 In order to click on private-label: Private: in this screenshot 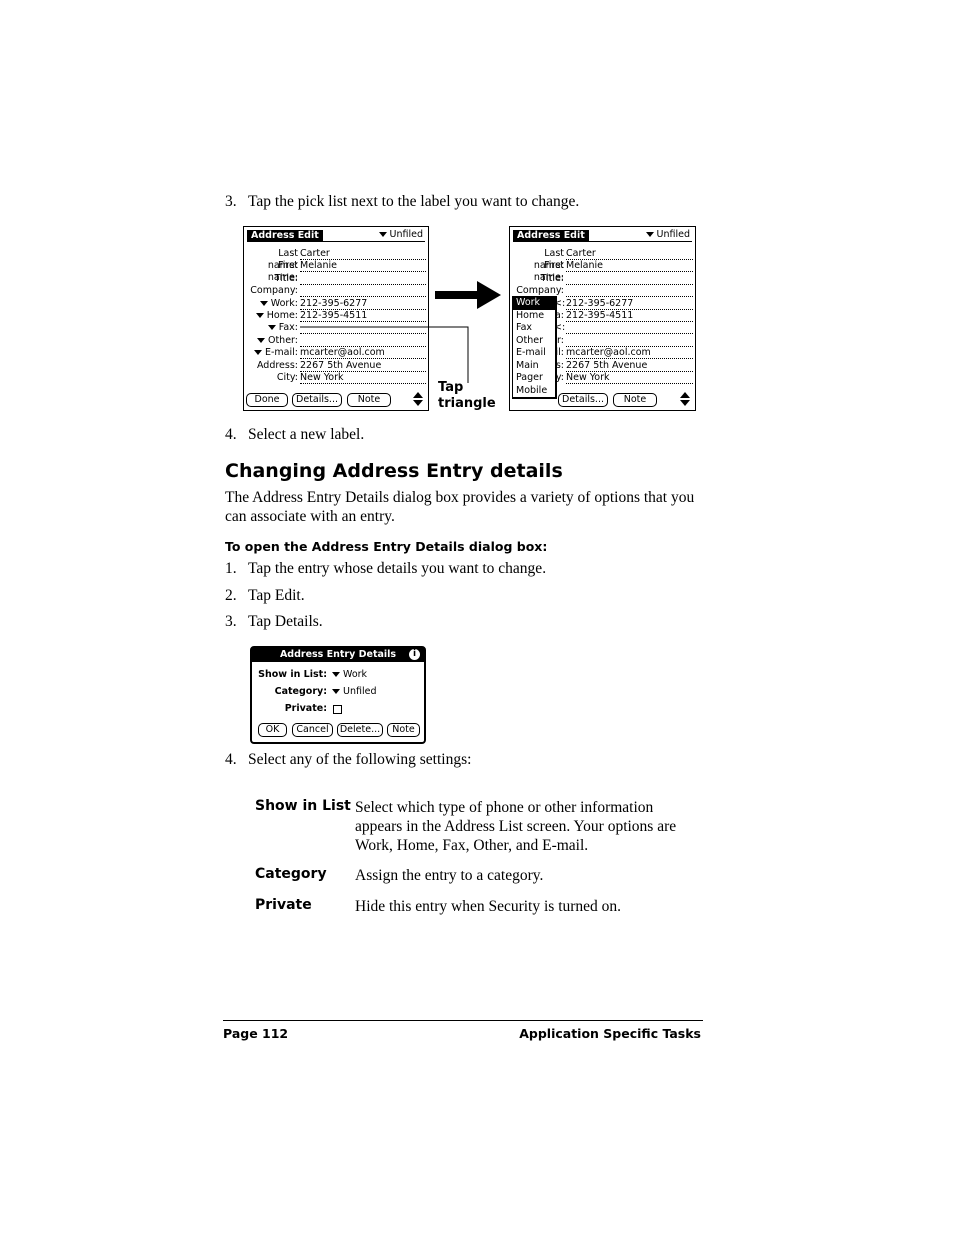, I will do `click(305, 708)`.